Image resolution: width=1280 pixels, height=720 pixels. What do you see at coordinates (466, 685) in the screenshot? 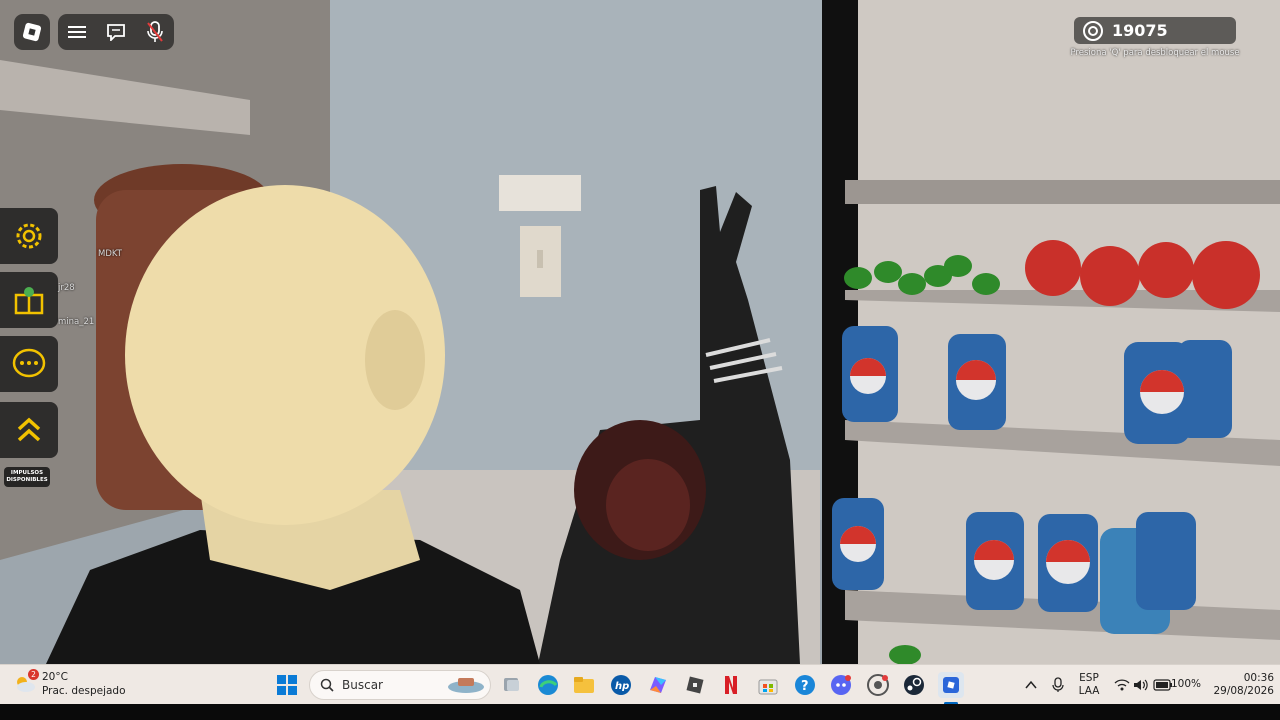
I see `search-highlight-icon` at bounding box center [466, 685].